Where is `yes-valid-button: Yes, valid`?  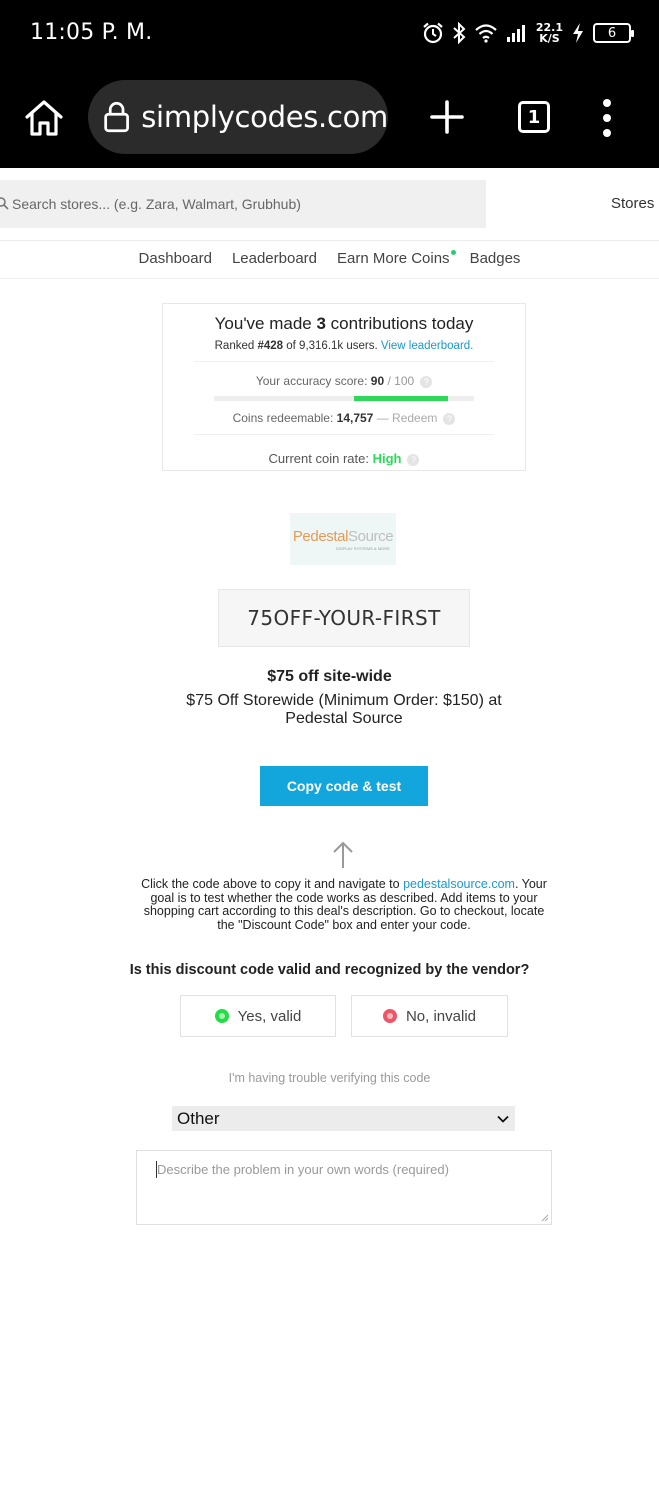 yes-valid-button: Yes, valid is located at coordinates (258, 1016).